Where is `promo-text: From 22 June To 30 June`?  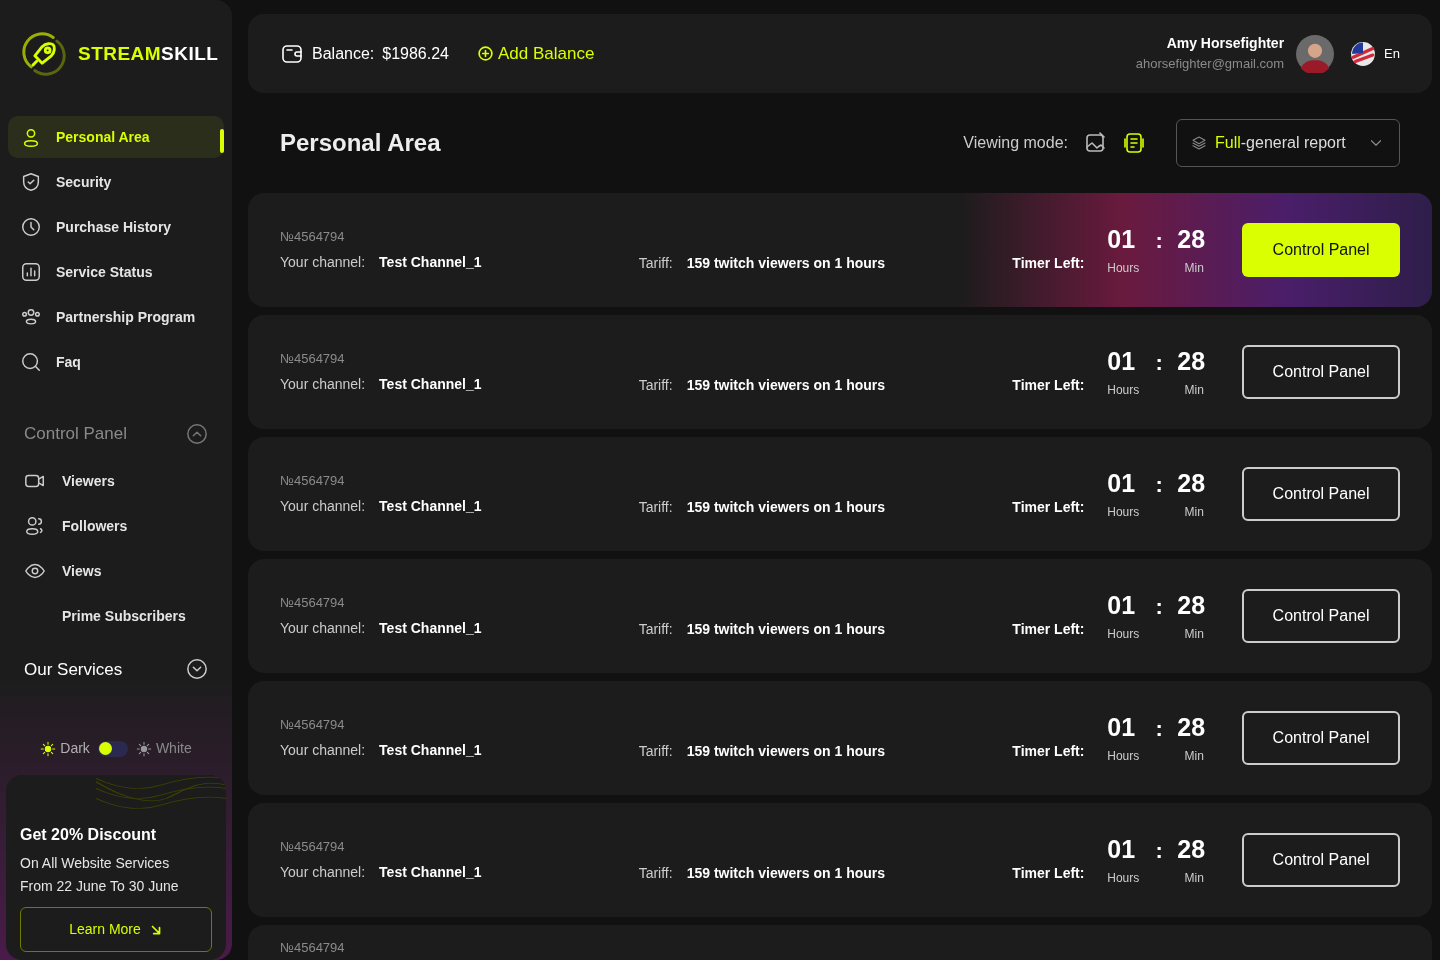 promo-text: From 22 June To 30 June is located at coordinates (100, 886).